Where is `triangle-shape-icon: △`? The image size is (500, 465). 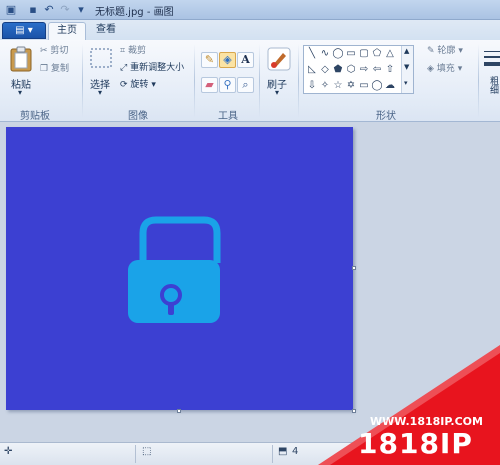
triangle-shape-icon: △ is located at coordinates (390, 54).